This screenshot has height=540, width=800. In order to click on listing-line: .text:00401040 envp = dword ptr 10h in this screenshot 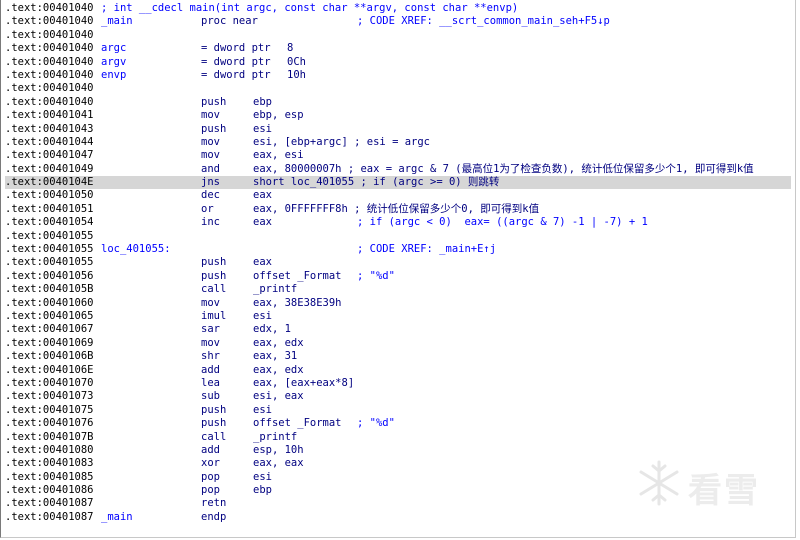, I will do `click(398, 75)`.